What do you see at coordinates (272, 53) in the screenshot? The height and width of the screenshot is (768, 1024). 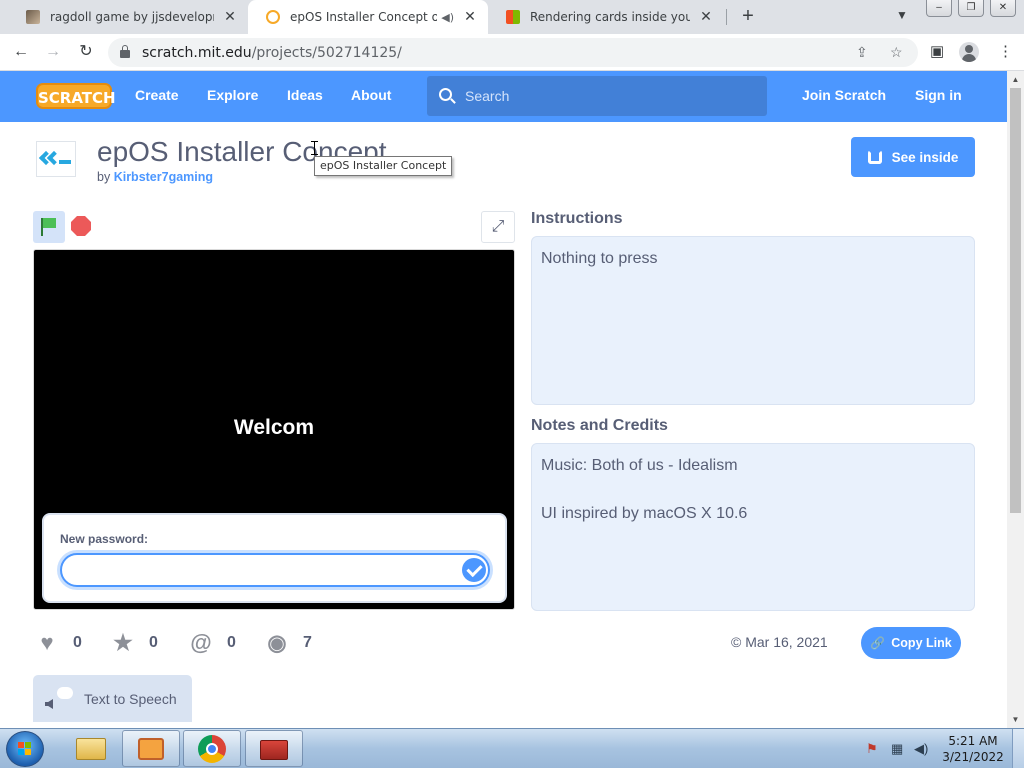 I see `url-text: scratch.mit.edu/projects/502714125/` at bounding box center [272, 53].